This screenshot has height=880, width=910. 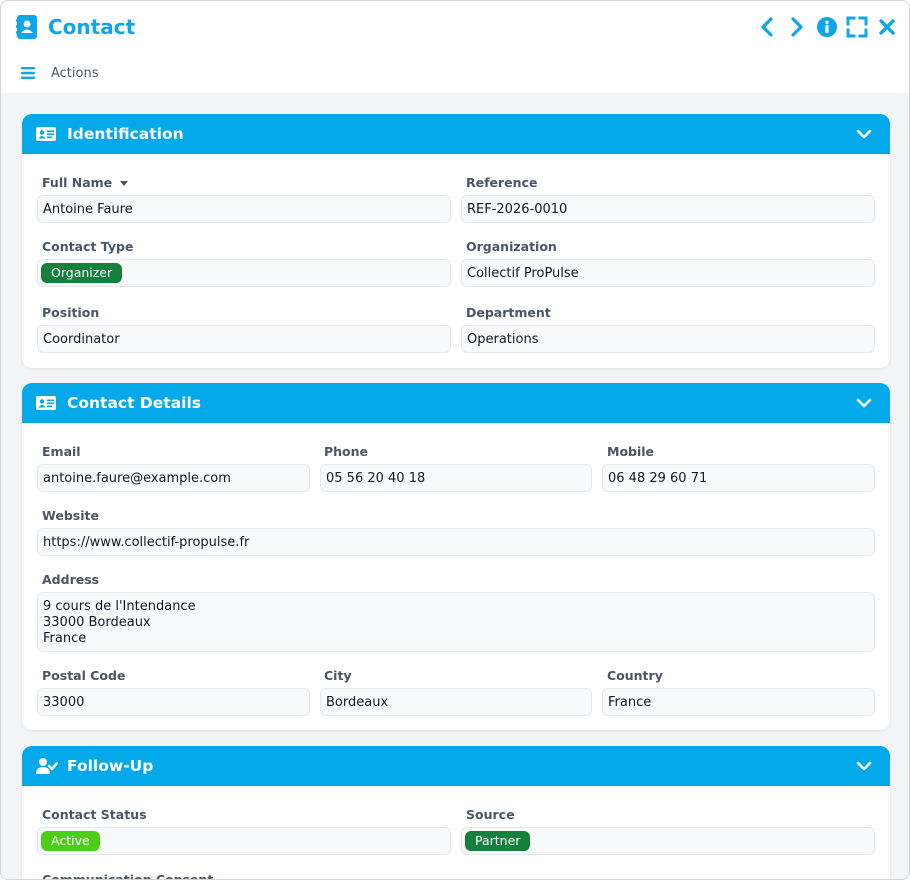 I want to click on organization-label: Organization, so click(x=511, y=246).